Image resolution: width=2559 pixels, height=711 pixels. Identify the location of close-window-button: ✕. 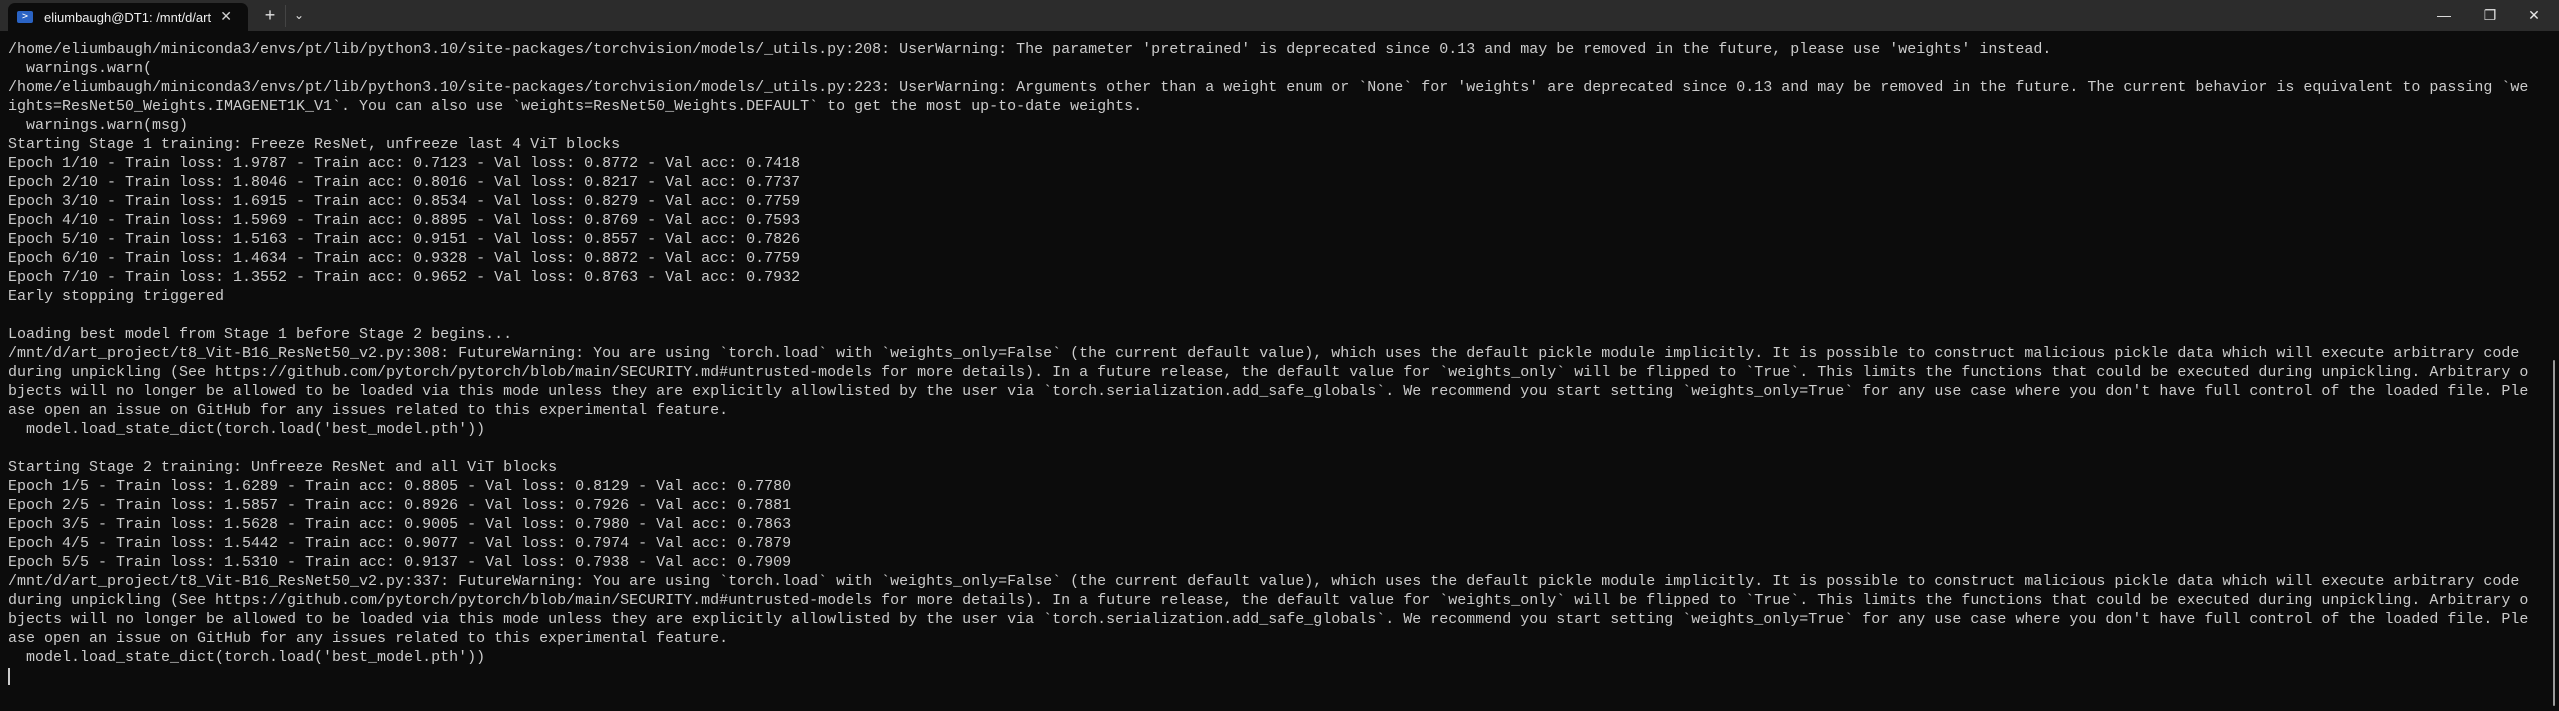
(2534, 15).